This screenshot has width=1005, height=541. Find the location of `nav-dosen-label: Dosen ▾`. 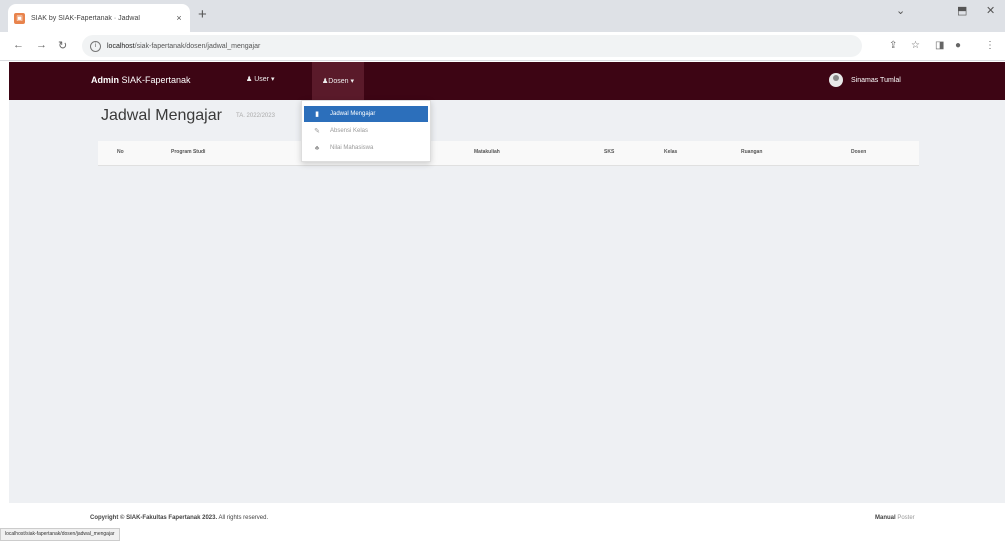

nav-dosen-label: Dosen ▾ is located at coordinates (341, 81).